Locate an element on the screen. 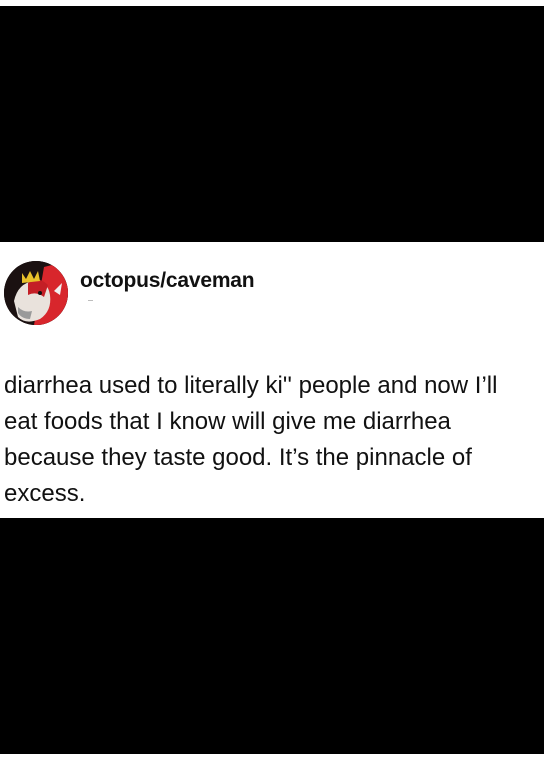  username: octopus/caveman is located at coordinates (167, 281).